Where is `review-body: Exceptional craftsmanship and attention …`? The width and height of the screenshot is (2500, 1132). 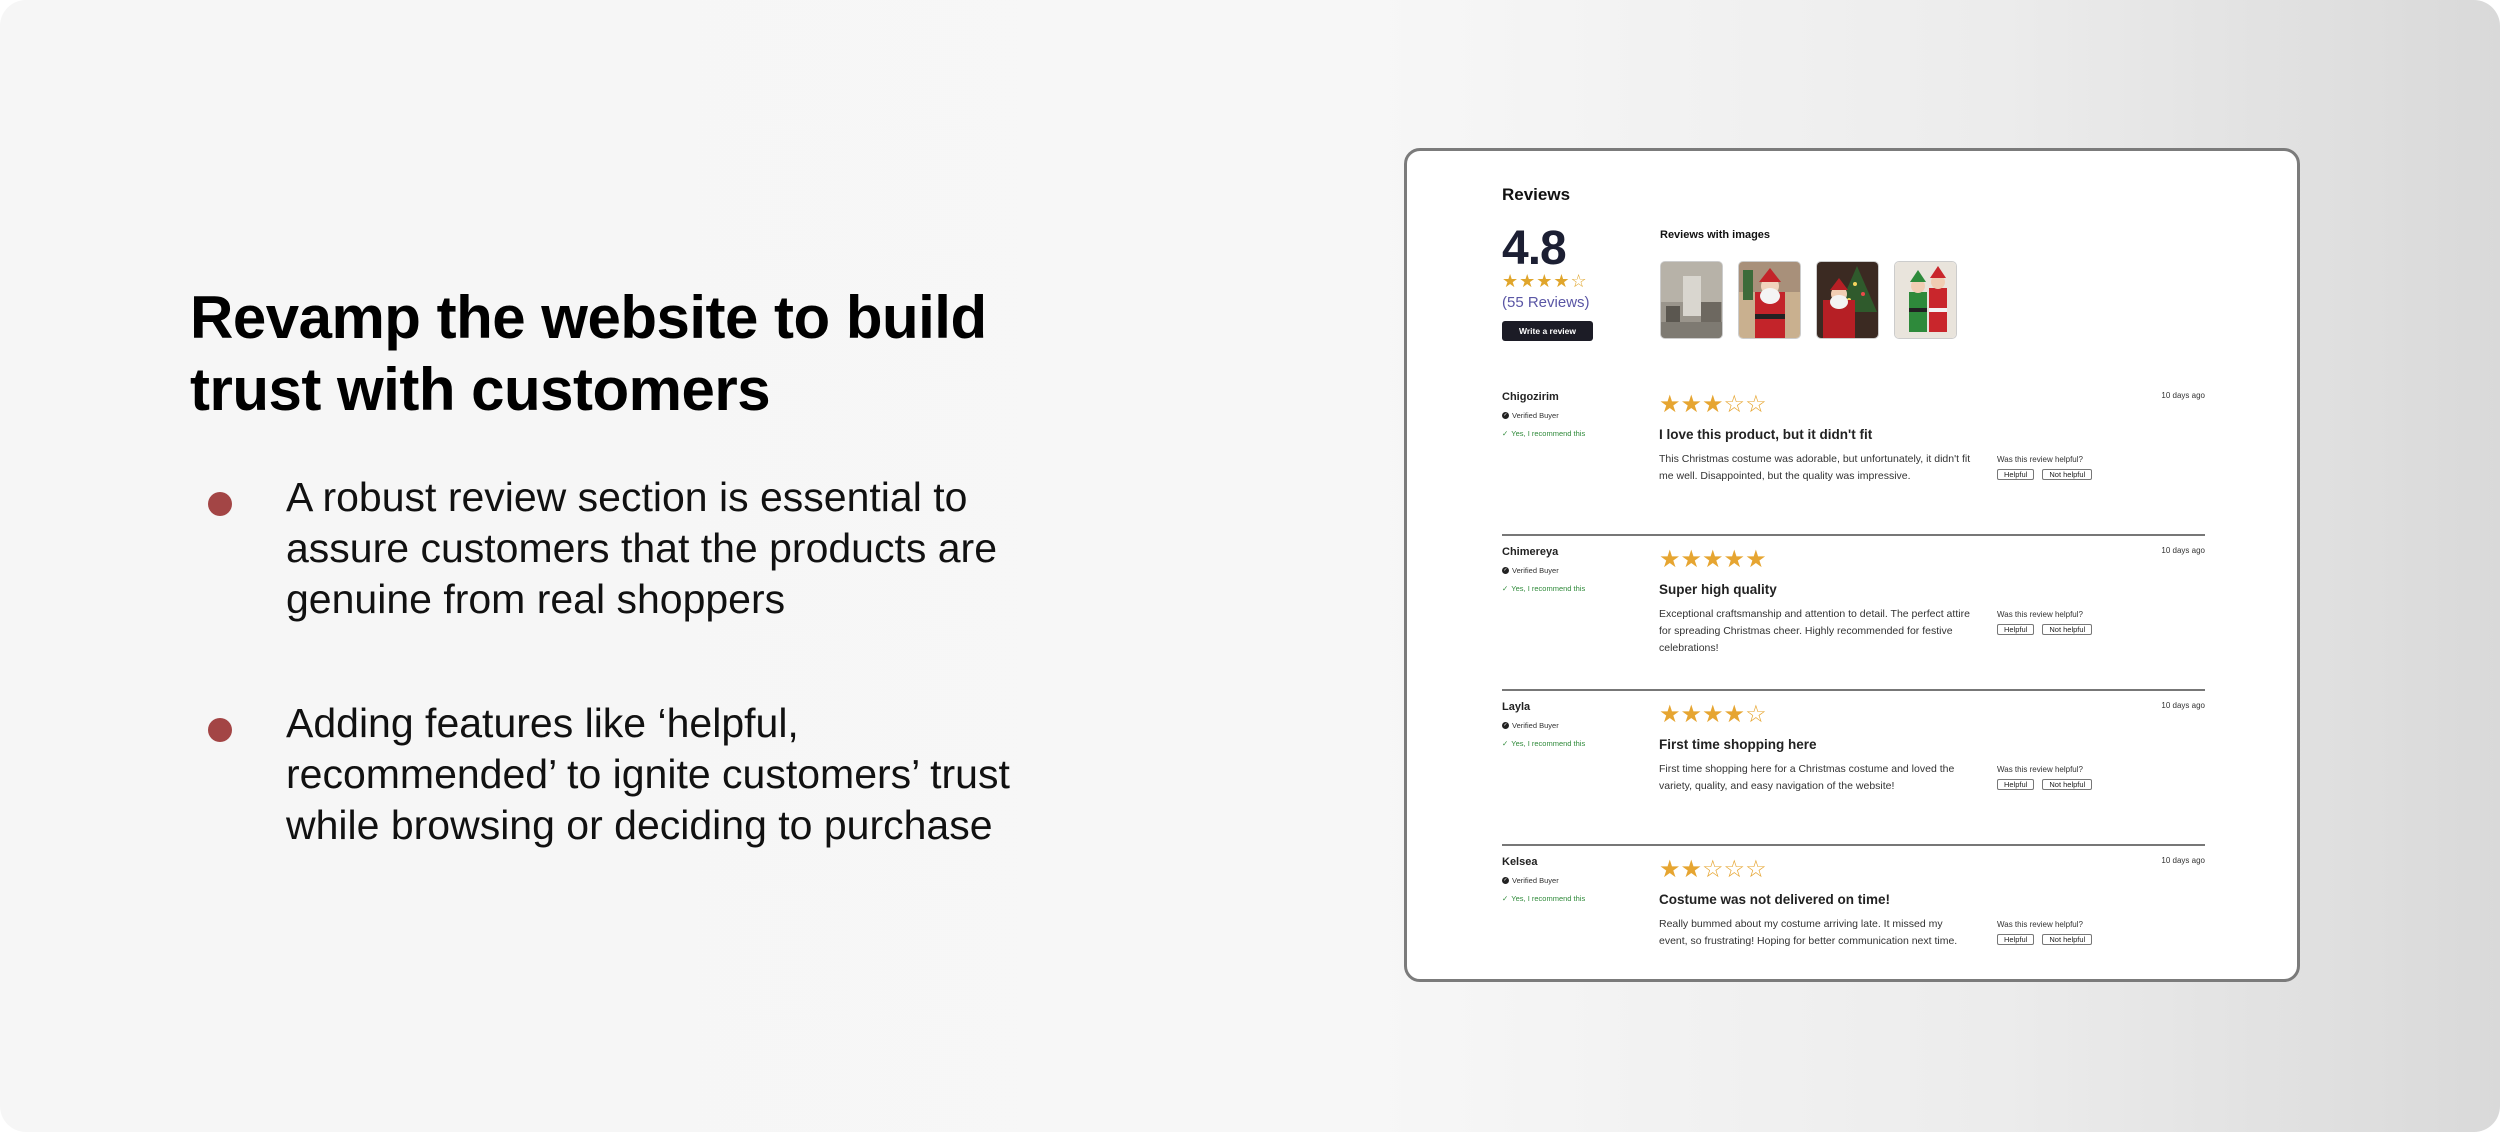 review-body: Exceptional craftsmanship and attention … is located at coordinates (1814, 631).